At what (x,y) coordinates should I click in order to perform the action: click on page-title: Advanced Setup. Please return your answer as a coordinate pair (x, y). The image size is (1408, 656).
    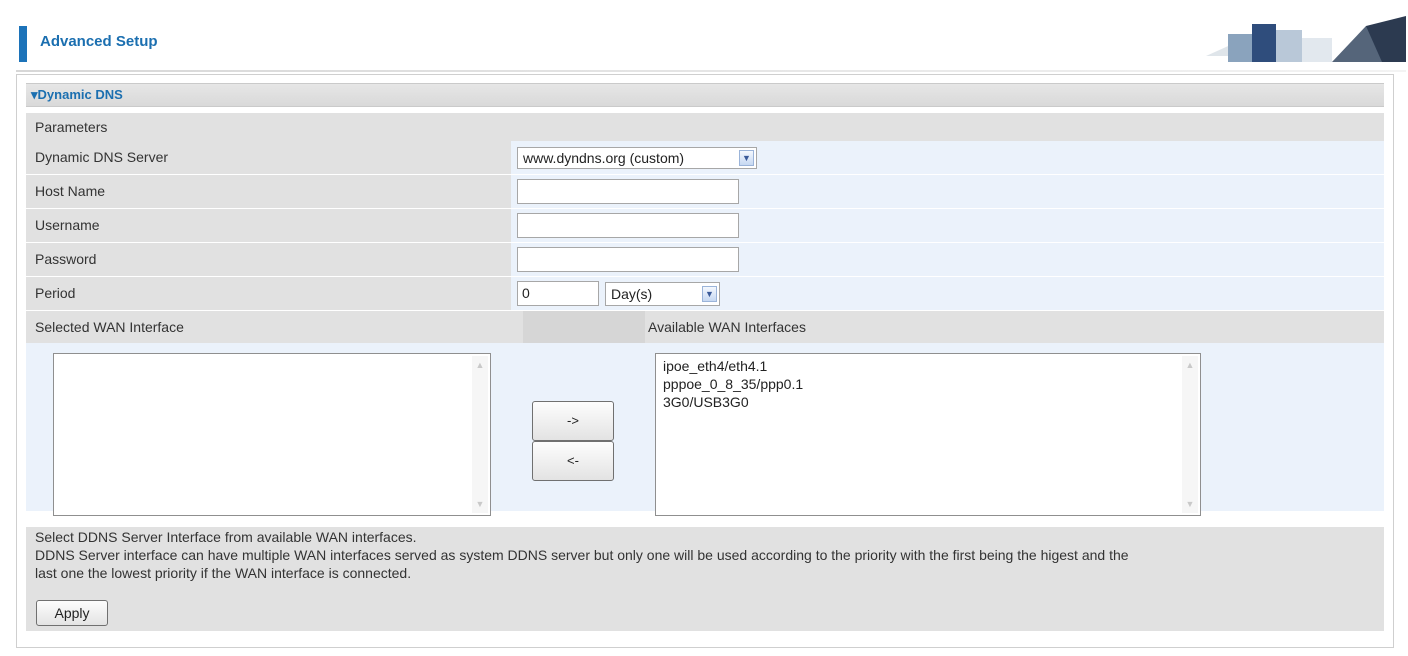
    Looking at the image, I should click on (99, 41).